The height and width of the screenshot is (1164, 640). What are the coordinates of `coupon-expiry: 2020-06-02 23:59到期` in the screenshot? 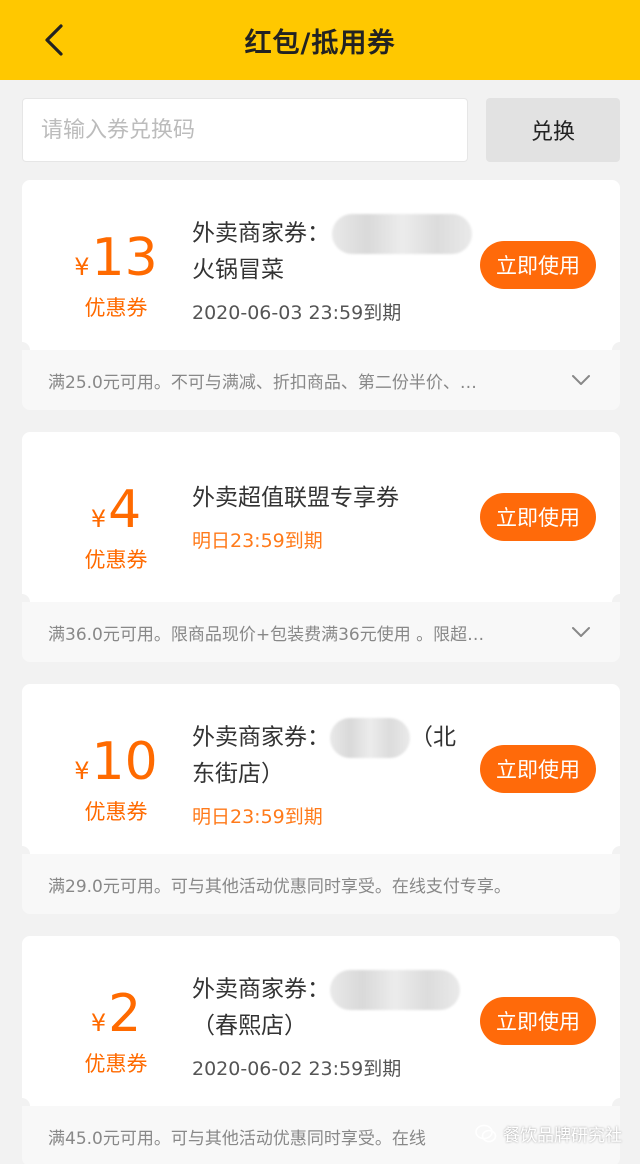 It's located at (297, 1069).